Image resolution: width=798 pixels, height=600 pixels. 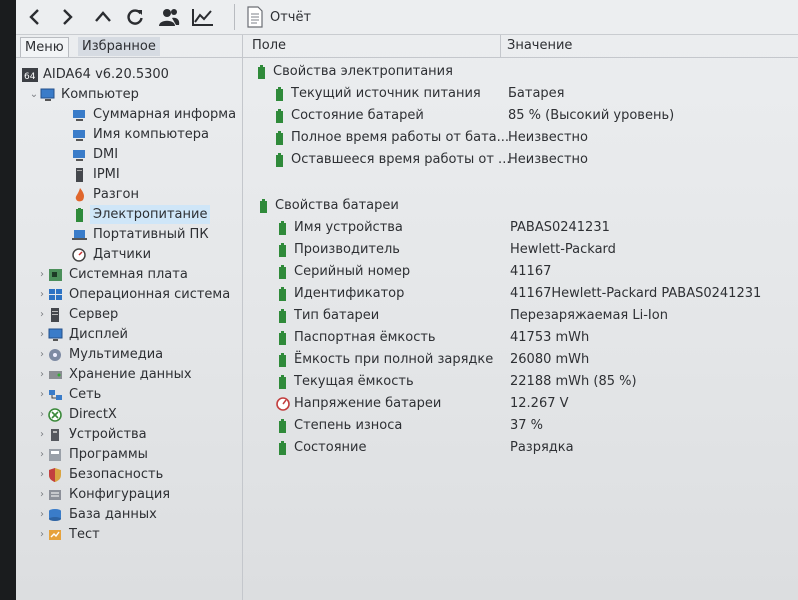 What do you see at coordinates (79, 135) in the screenshot?
I see `monitor-icon` at bounding box center [79, 135].